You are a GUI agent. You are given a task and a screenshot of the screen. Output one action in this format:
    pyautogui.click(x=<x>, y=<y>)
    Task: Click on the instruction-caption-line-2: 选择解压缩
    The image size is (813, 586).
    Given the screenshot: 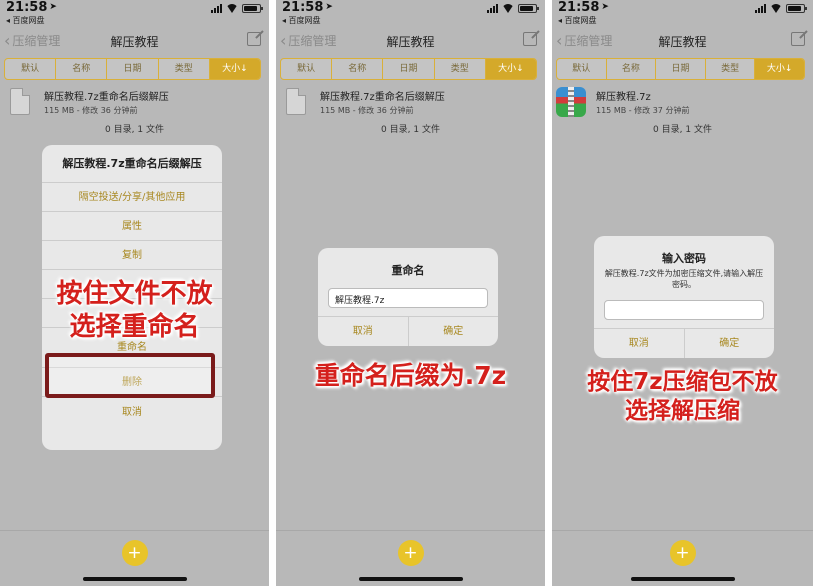 What is the action you would take?
    pyautogui.click(x=682, y=410)
    